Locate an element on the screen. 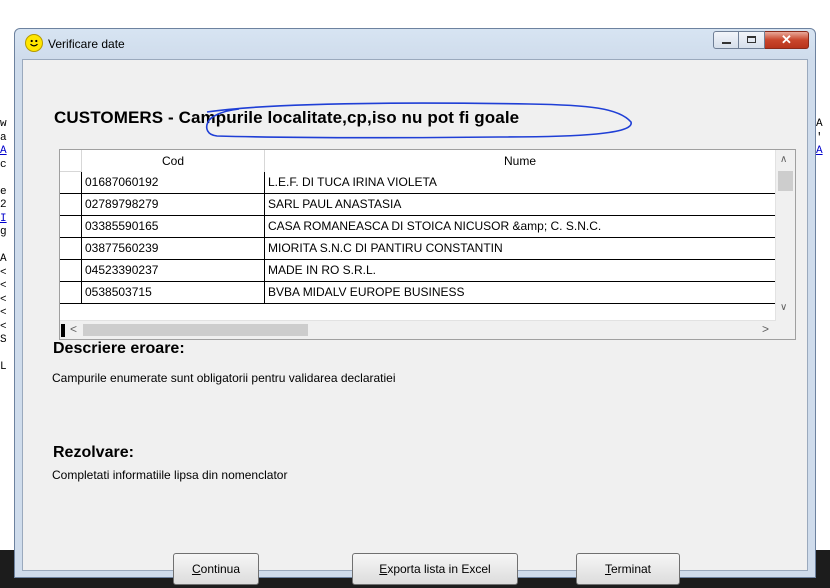 The width and height of the screenshot is (830, 588). cell-nume: BVBA MIDALV EUROPE BUSINESS is located at coordinates (520, 293).